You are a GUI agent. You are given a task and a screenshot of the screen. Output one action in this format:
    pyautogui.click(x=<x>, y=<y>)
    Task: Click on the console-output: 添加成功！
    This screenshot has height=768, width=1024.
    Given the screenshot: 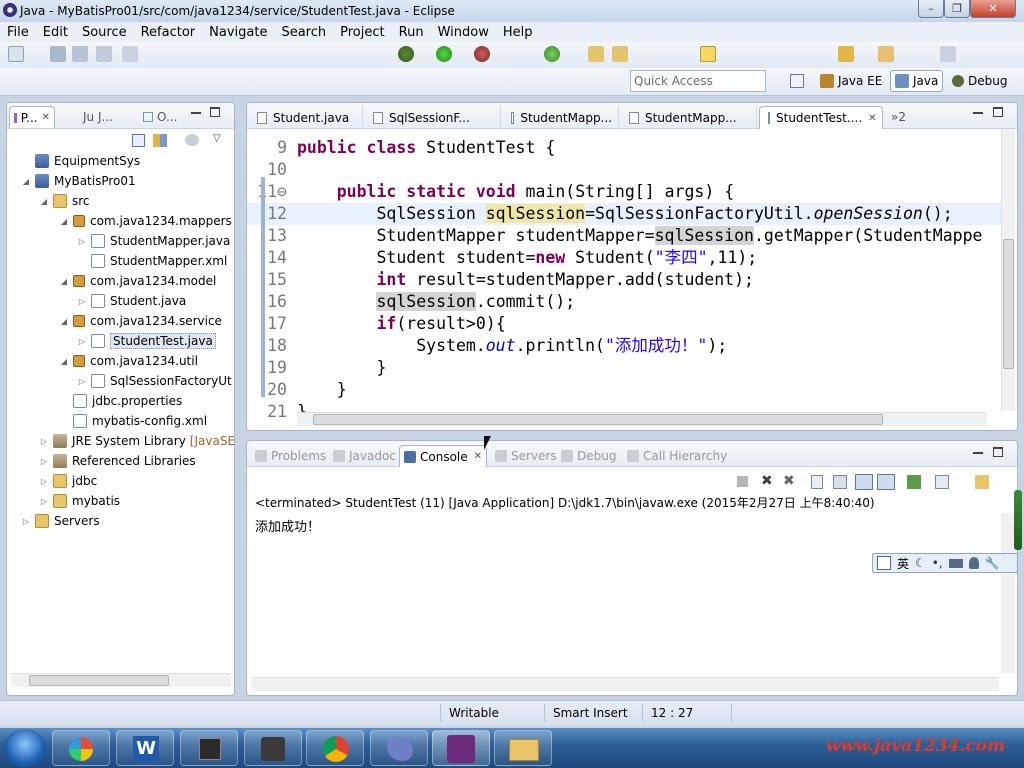 What is the action you would take?
    pyautogui.click(x=287, y=525)
    